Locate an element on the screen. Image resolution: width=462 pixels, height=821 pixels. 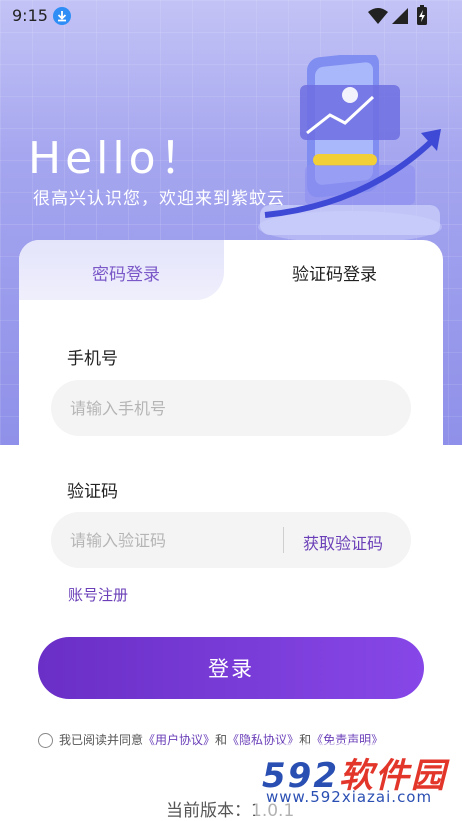
phone-chart-illustration is located at coordinates (350, 149).